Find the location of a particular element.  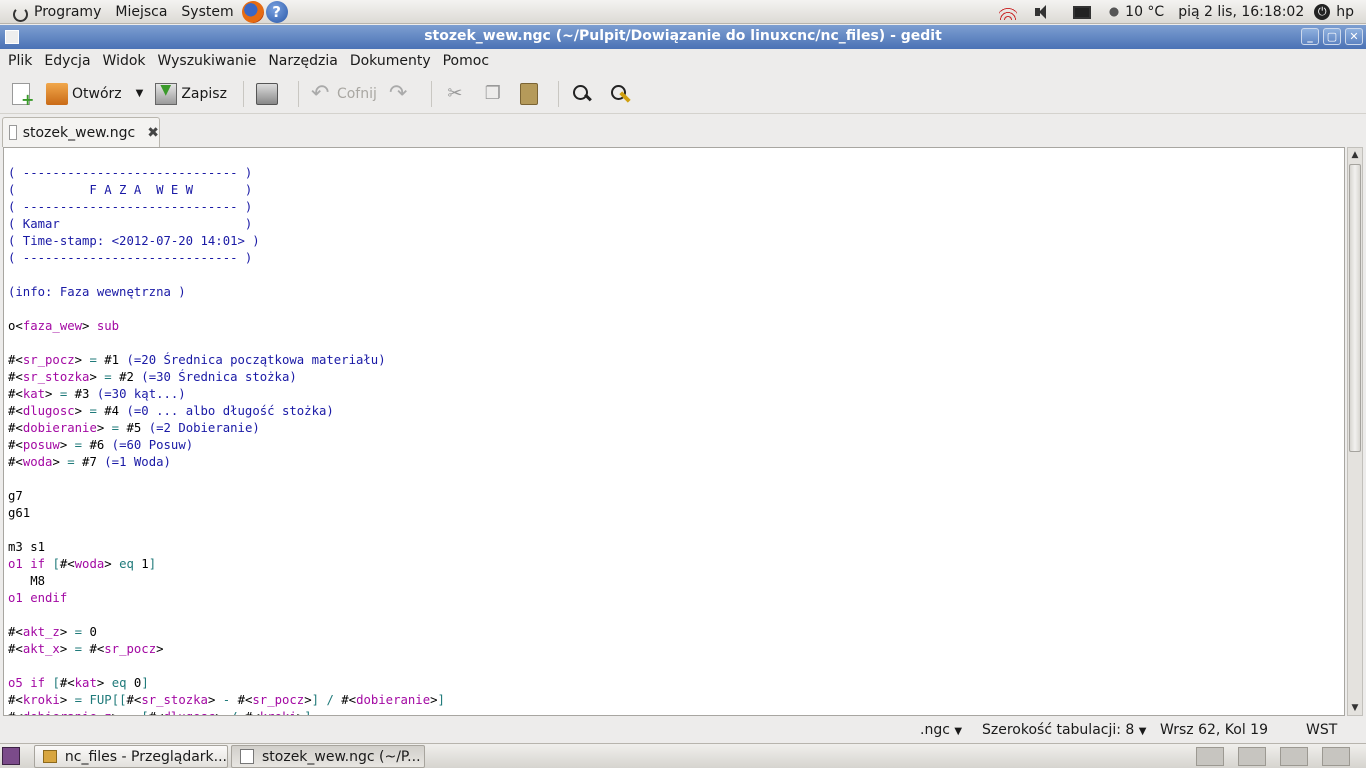

menu-widok: Widok is located at coordinates (124, 61).